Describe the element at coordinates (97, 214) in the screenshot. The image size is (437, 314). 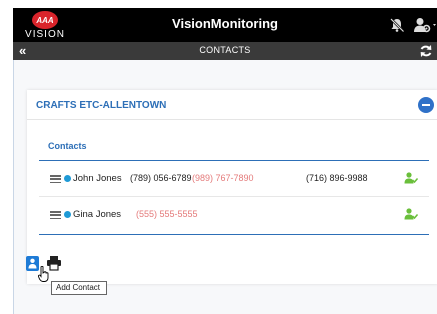
I see `contact-name: Gina Jones` at that location.